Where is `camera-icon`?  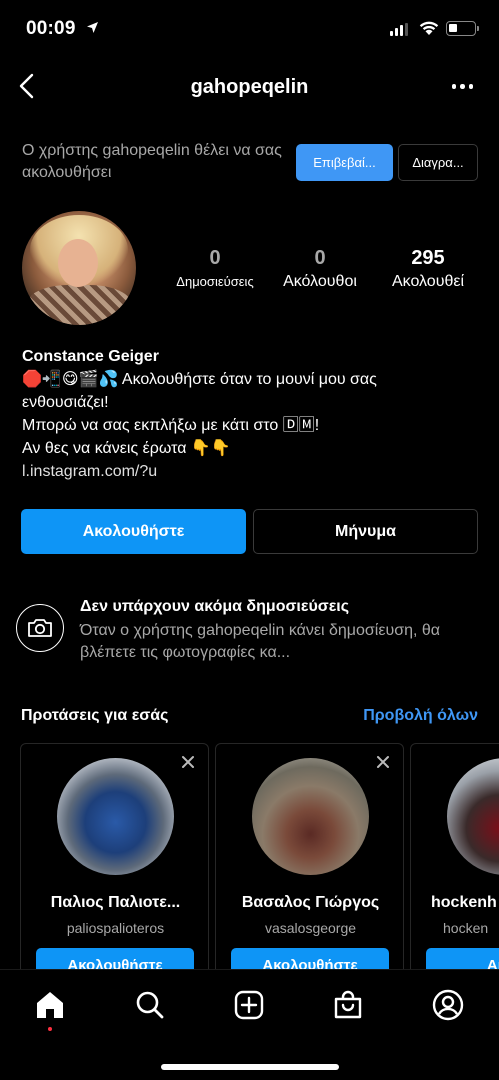 camera-icon is located at coordinates (40, 628).